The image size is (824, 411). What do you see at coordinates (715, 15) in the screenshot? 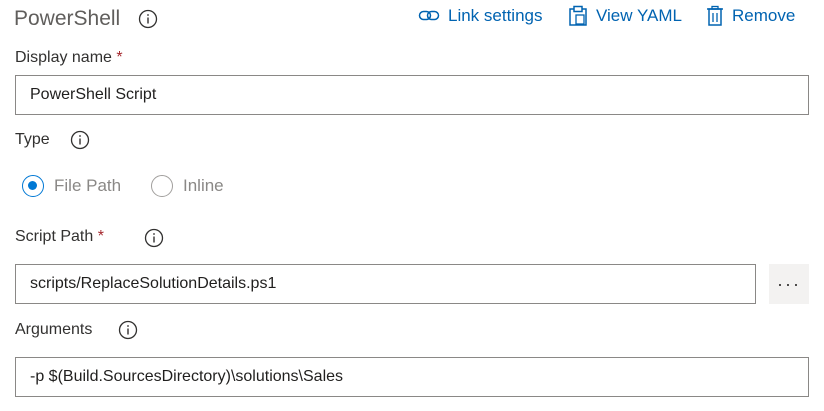
I see `trash-icon` at bounding box center [715, 15].